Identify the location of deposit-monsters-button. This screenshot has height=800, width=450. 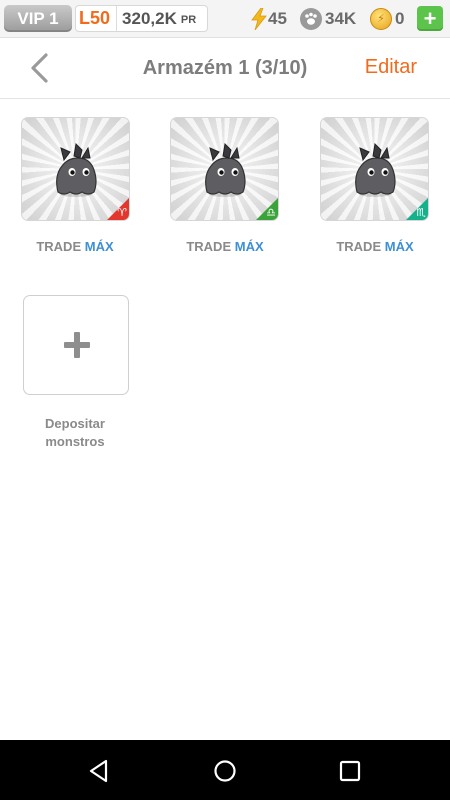
(76, 345).